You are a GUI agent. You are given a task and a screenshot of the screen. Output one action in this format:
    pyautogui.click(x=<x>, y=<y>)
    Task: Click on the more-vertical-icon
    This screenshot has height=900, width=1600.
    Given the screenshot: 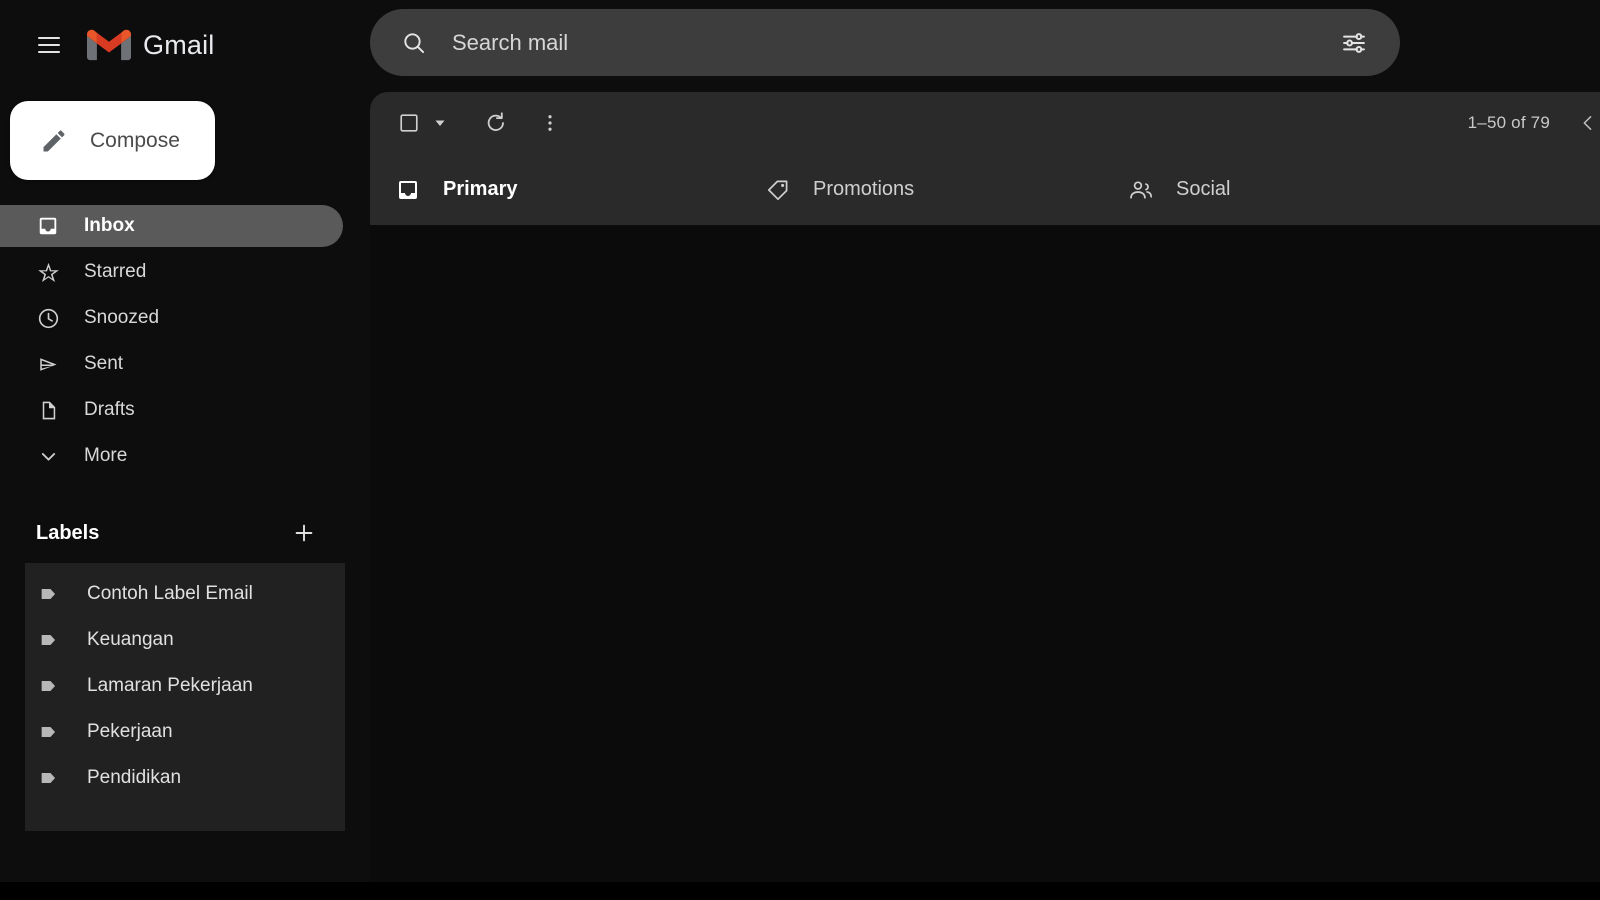 What is the action you would take?
    pyautogui.click(x=550, y=123)
    